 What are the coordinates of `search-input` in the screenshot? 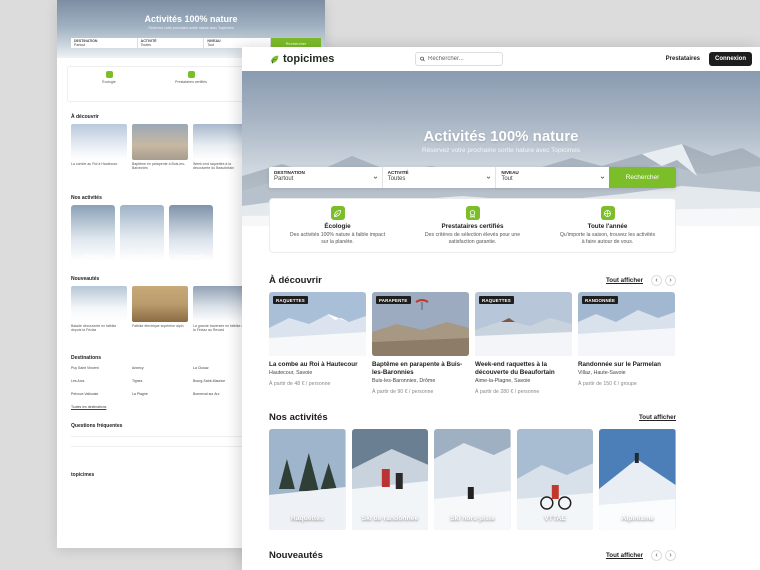 It's located at (463, 59).